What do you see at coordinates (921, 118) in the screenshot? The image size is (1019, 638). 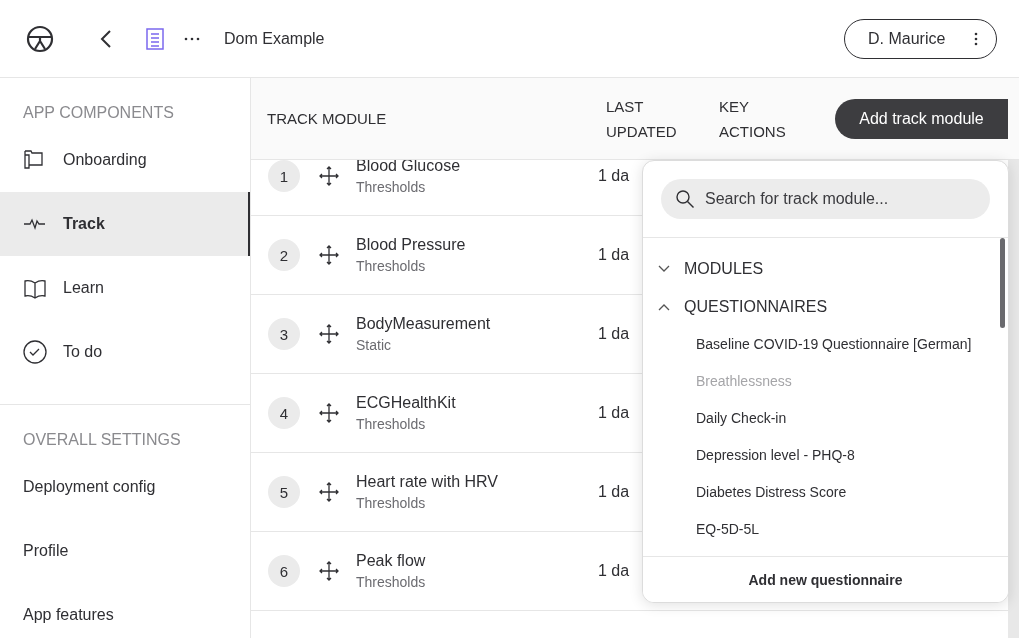 I see `add-track-module-button: Add track module` at bounding box center [921, 118].